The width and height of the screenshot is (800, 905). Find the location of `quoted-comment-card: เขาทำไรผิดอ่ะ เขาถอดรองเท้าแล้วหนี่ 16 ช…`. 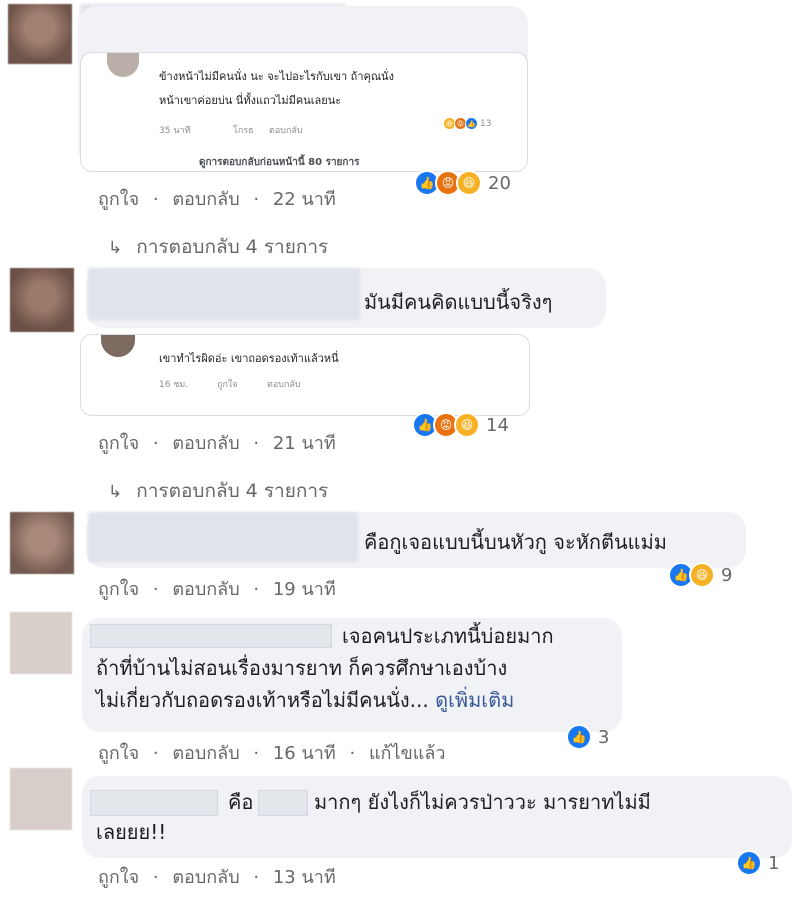

quoted-comment-card: เขาทำไรผิดอ่ะ เขาถอดรองเท้าแล้วหนี่ 16 ช… is located at coordinates (305, 375).